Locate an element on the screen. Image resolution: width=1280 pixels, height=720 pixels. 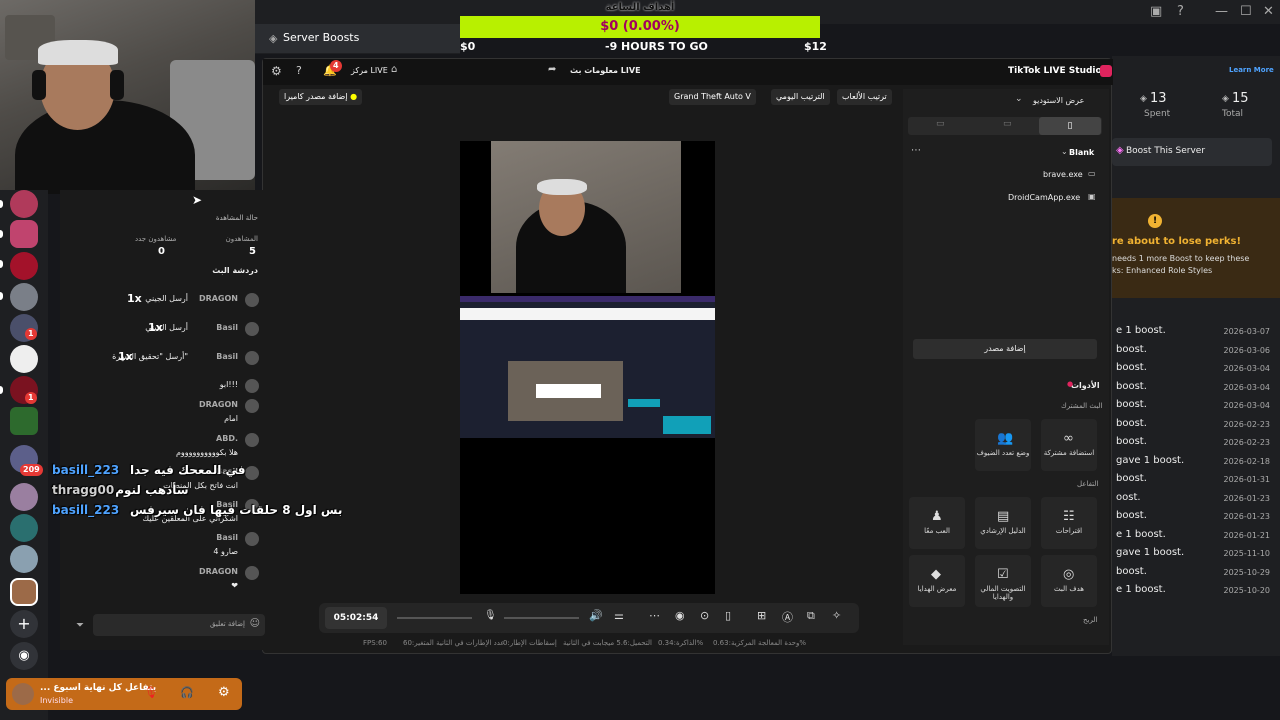
add-server-icon: + is located at coordinates (24, 624).